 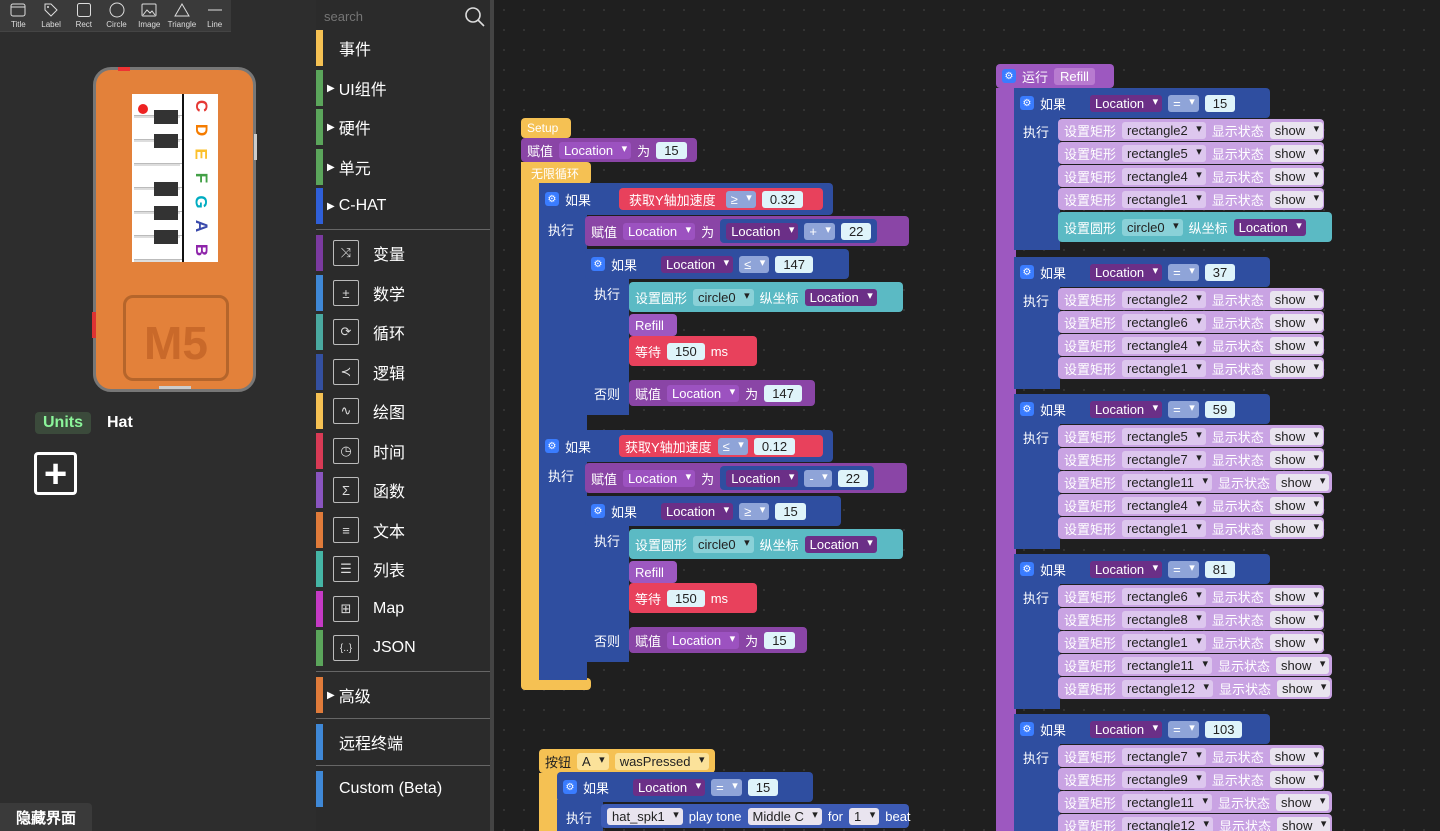 What do you see at coordinates (1191, 345) in the screenshot?
I see `set-rect-block: 设置矩形 rectangle4 显示状态 show` at bounding box center [1191, 345].